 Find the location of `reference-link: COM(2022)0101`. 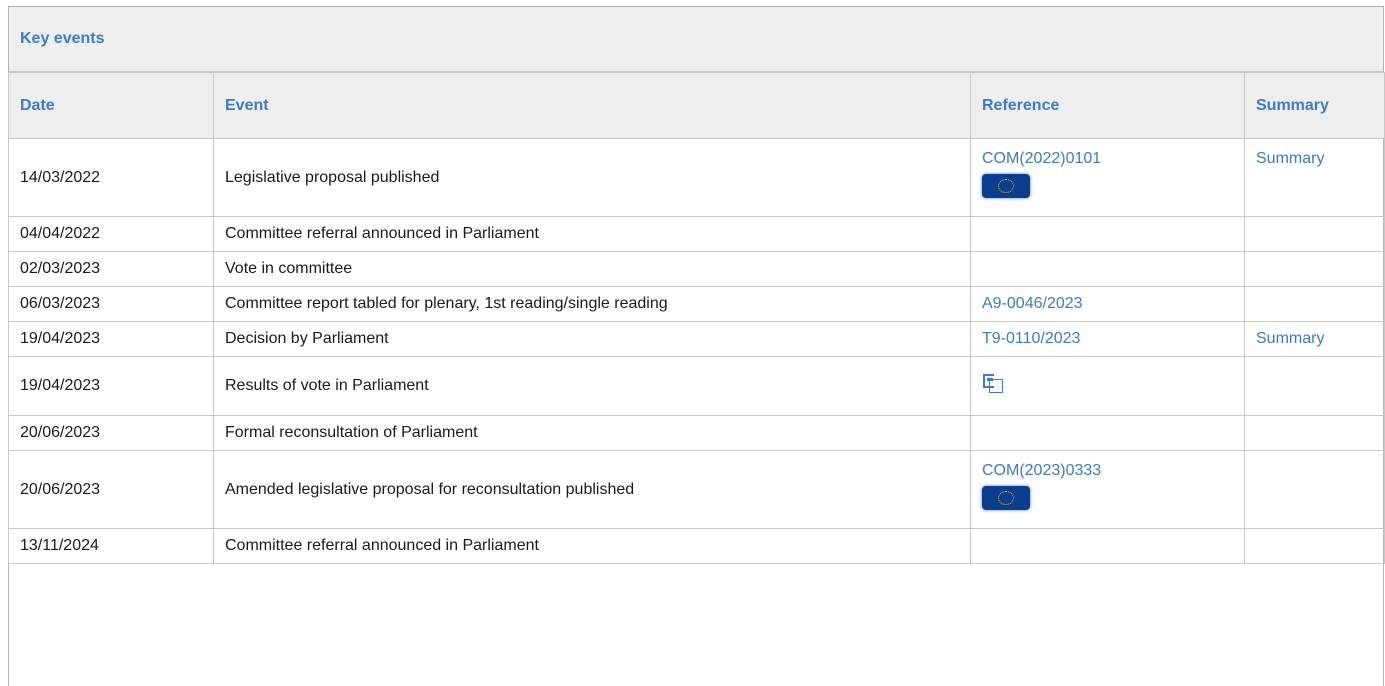

reference-link: COM(2022)0101 is located at coordinates (1041, 158).